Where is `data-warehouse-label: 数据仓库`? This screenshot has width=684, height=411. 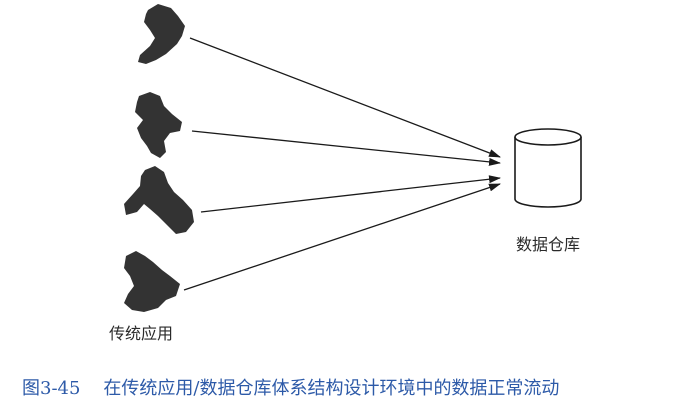
data-warehouse-label: 数据仓库 is located at coordinates (548, 244).